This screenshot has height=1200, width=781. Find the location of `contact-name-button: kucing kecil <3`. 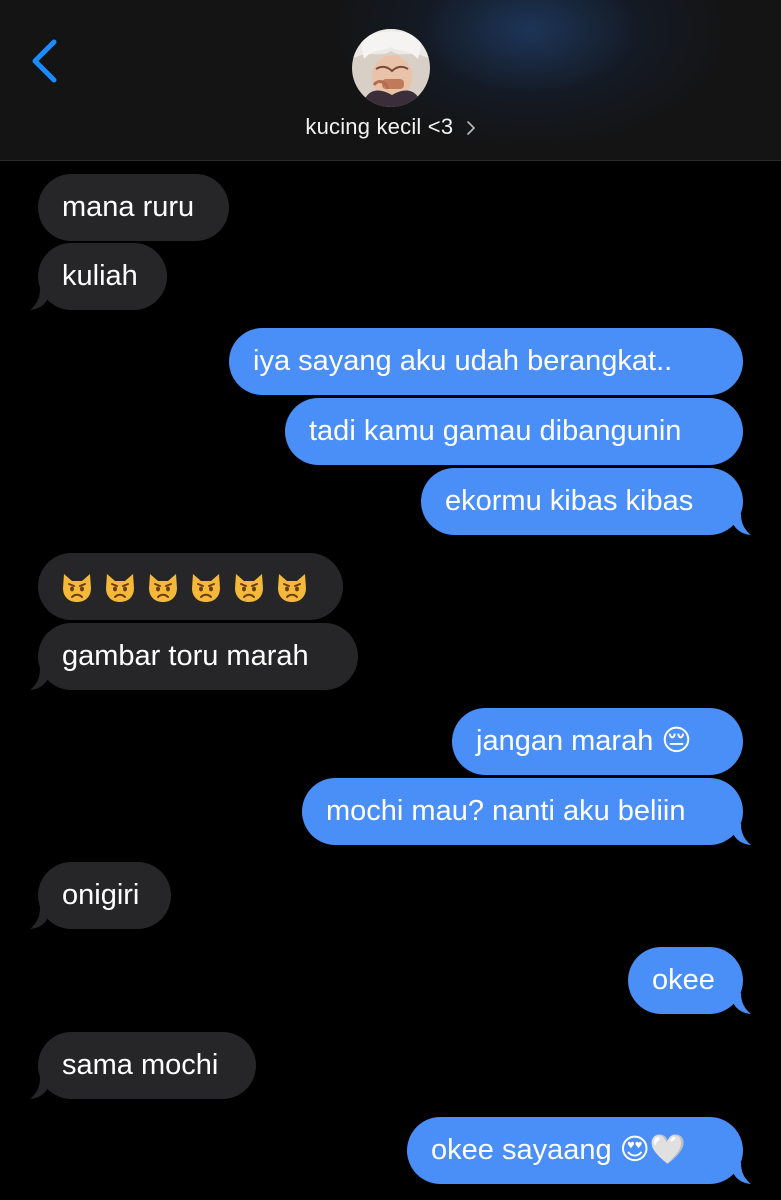

contact-name-button: kucing kecil <3 is located at coordinates (390, 127).